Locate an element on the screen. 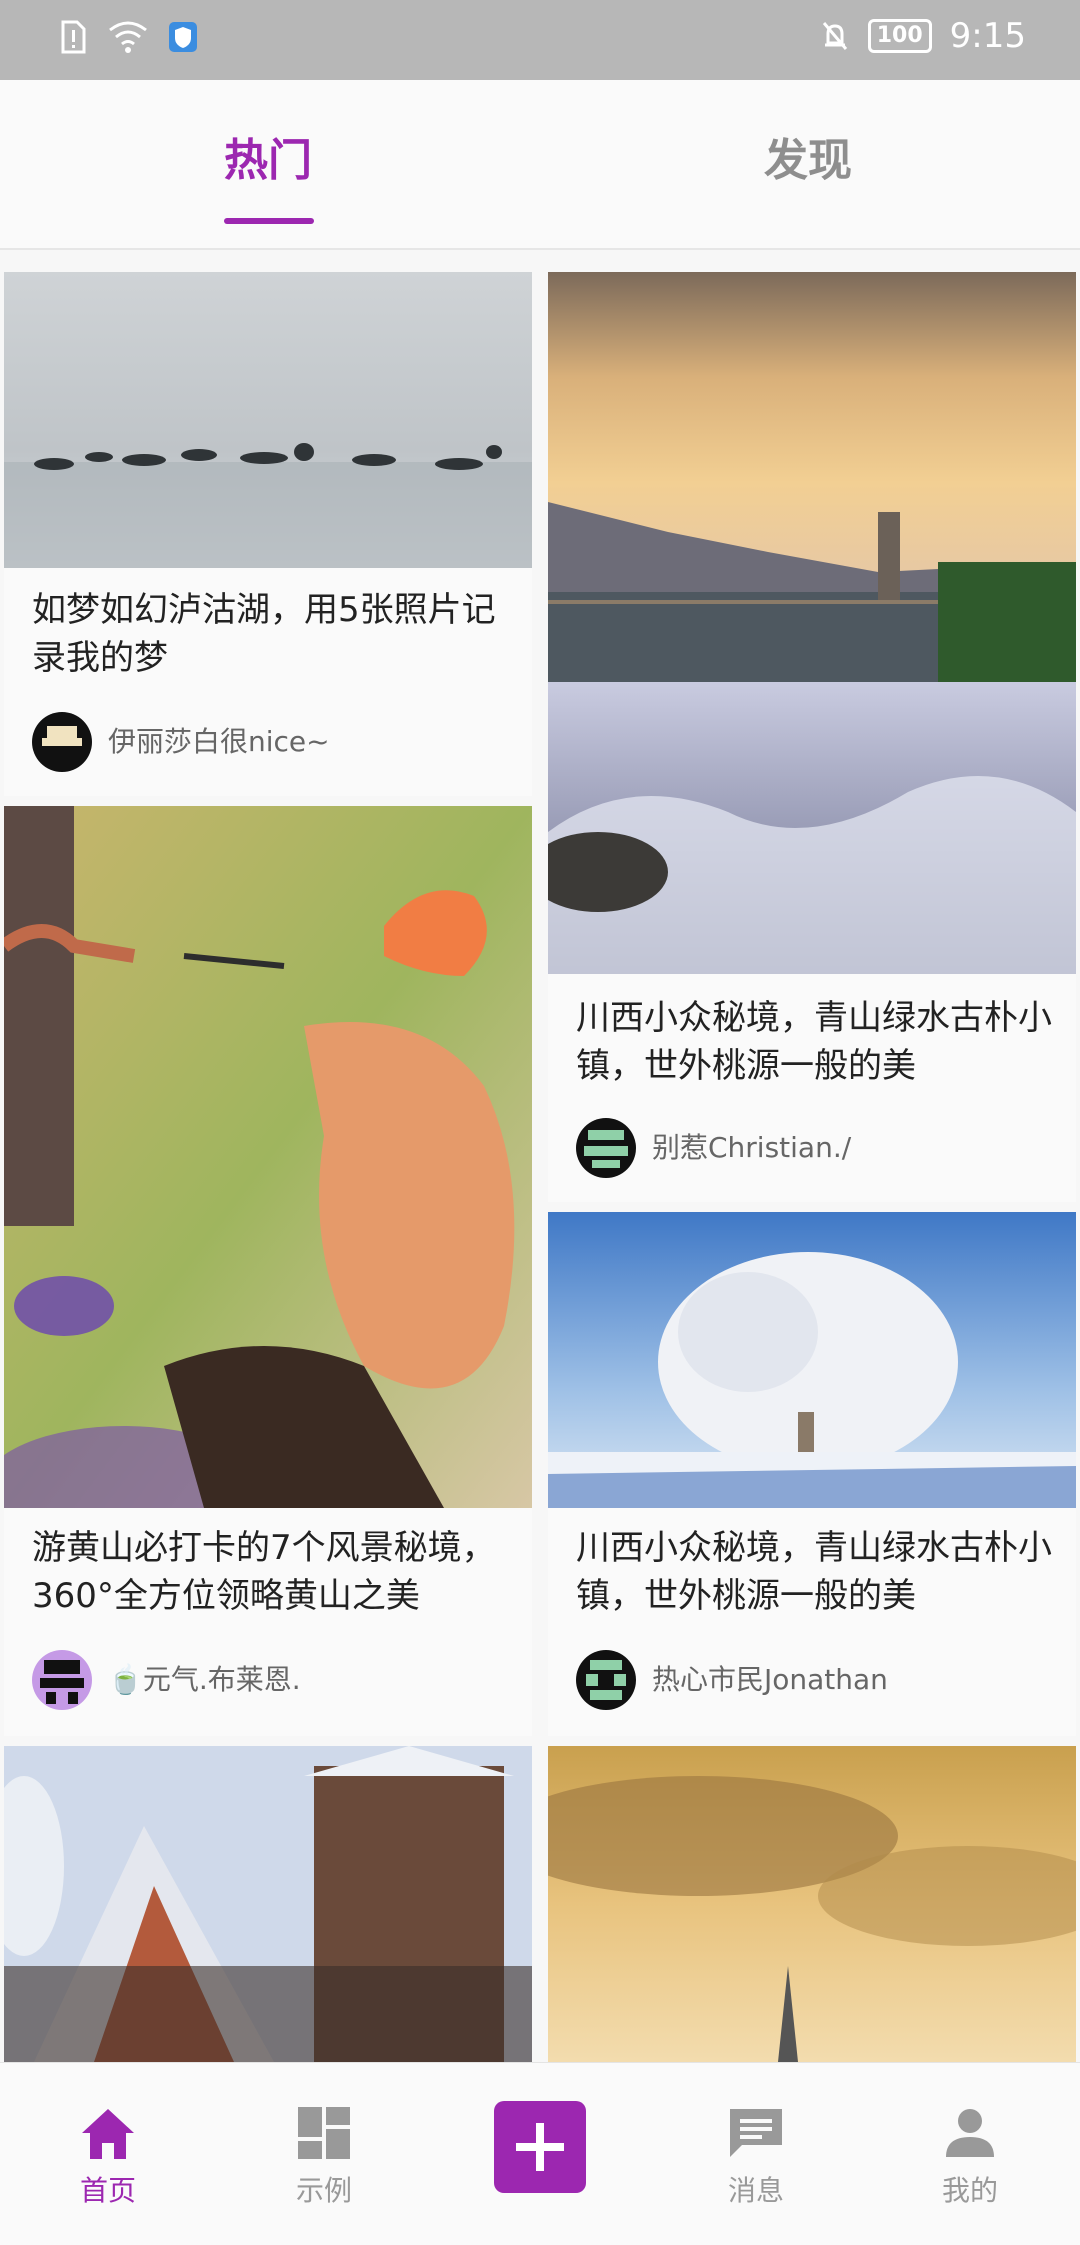 Image resolution: width=1080 pixels, height=2245 pixels. lake-birds-image is located at coordinates (268, 420).